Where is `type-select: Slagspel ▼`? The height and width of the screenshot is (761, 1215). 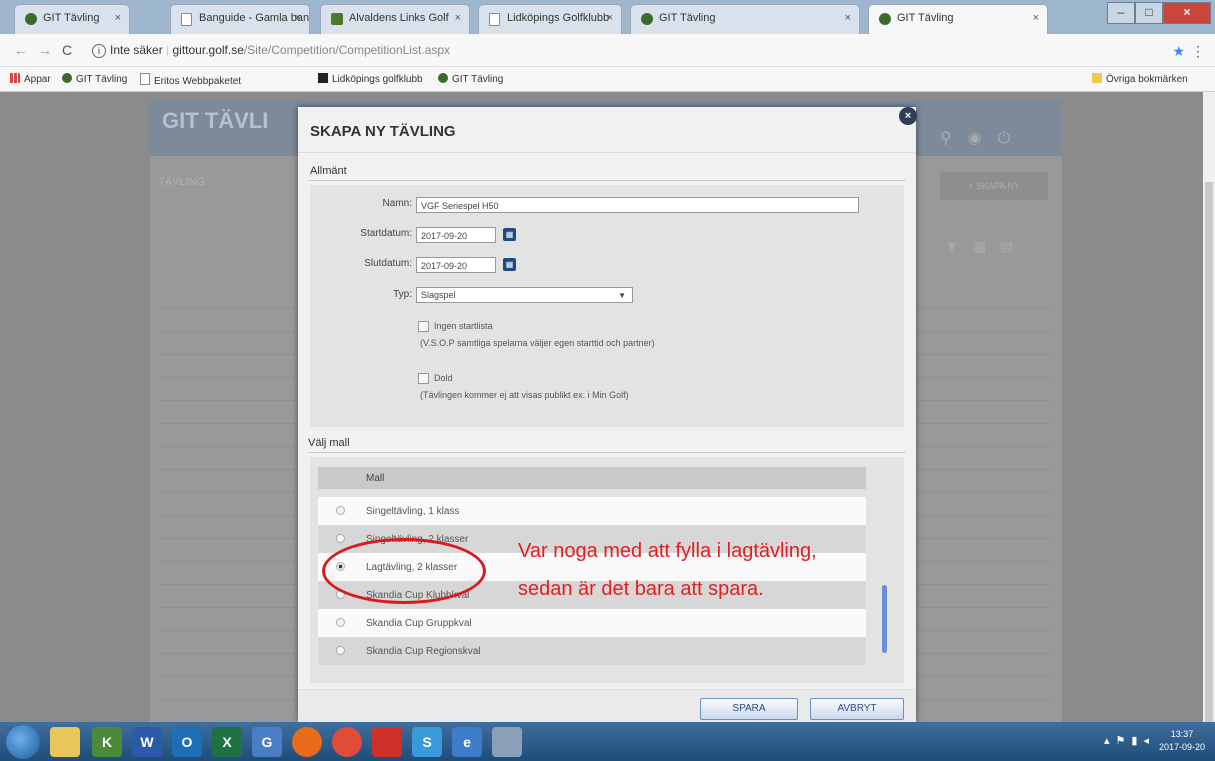 type-select: Slagspel ▼ is located at coordinates (524, 295).